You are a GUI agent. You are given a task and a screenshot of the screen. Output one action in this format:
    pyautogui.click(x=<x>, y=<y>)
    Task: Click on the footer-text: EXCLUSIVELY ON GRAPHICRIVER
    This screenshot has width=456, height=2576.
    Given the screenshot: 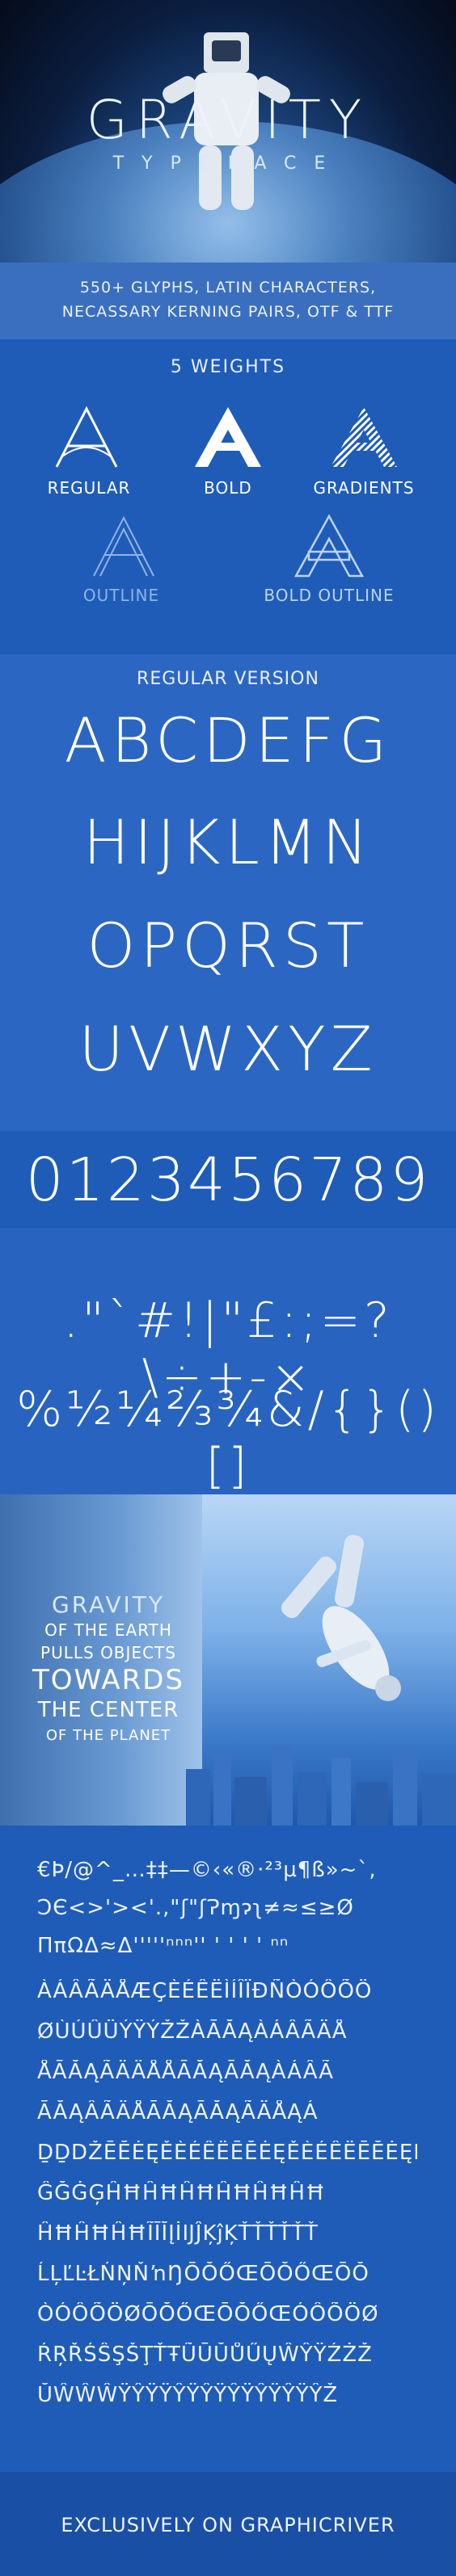 What is the action you would take?
    pyautogui.click(x=228, y=2525)
    